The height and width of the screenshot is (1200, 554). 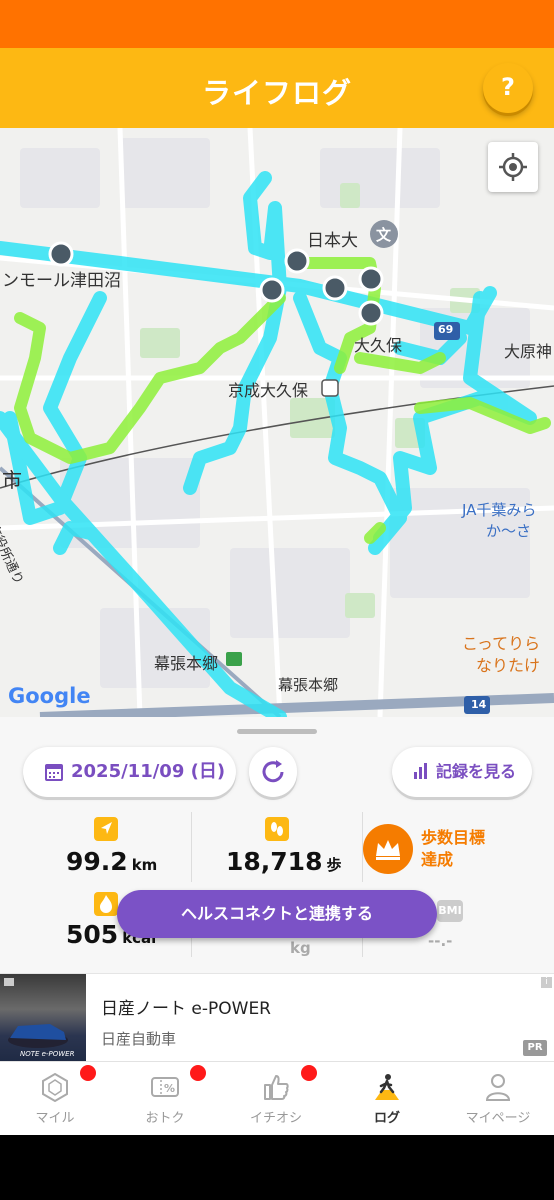 What do you see at coordinates (55, 1087) in the screenshot?
I see `hexagon-icon` at bounding box center [55, 1087].